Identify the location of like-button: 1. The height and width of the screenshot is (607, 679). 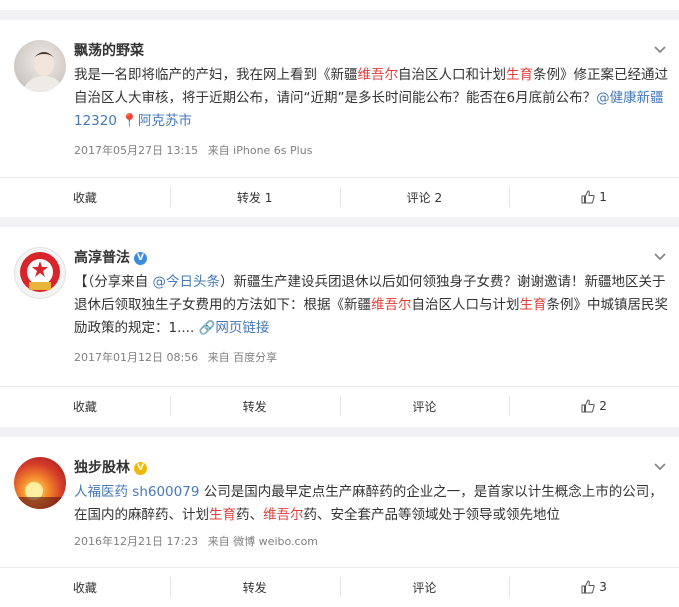
(594, 197).